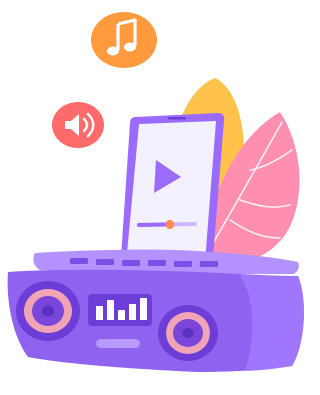 This screenshot has width=320, height=395. Describe the element at coordinates (48, 311) in the screenshot. I see `left-speaker` at that location.